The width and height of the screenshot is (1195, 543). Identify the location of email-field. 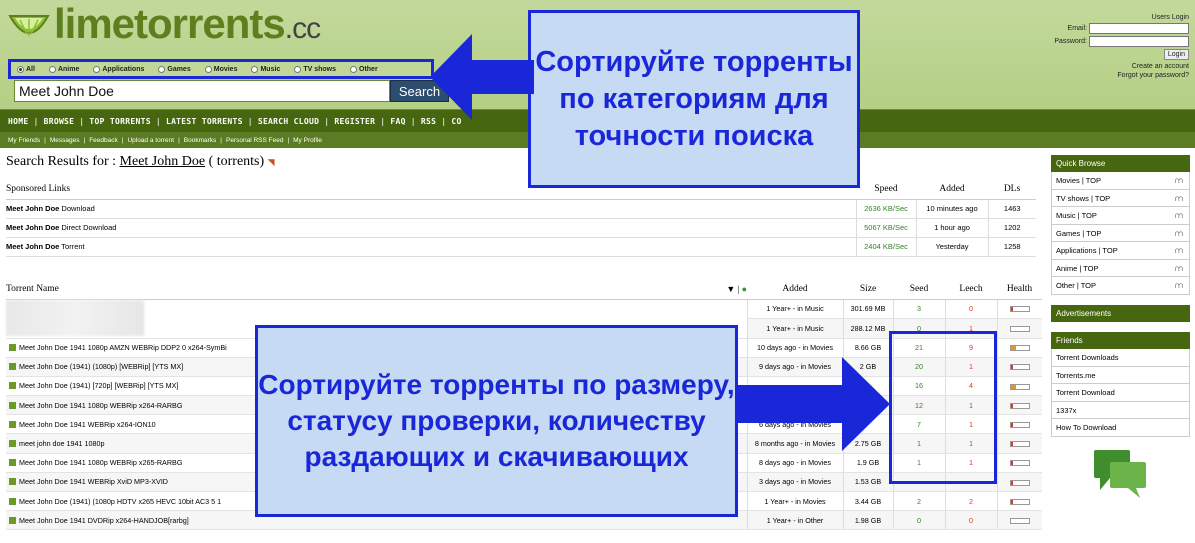
(1139, 28).